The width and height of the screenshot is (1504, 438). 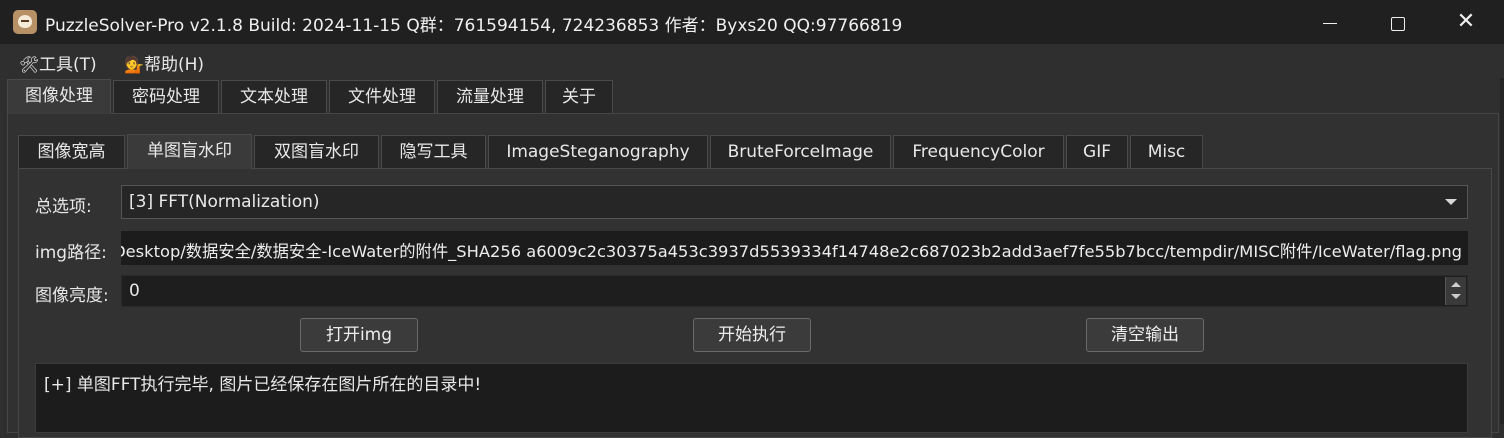 I want to click on option-select-value: [3] FFT(Normalization), so click(x=224, y=202).